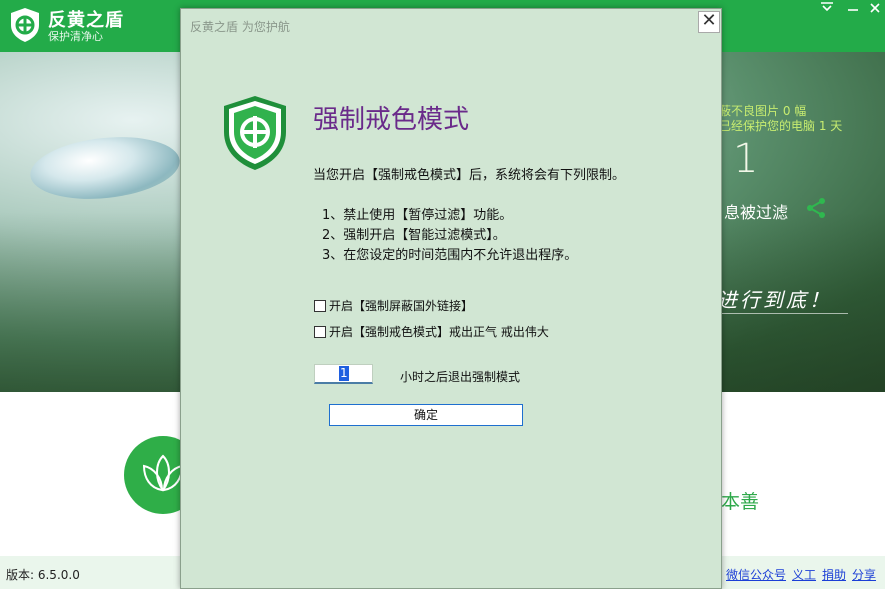 The width and height of the screenshot is (885, 589). I want to click on protected-days-stat: 已经保护您的电脑 1 天, so click(781, 126).